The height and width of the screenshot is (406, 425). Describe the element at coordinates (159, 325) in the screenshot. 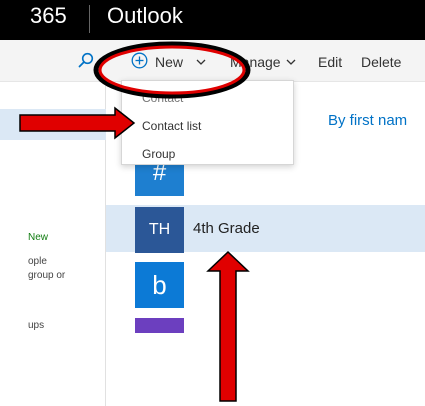

I see `contact-tile-purple` at that location.